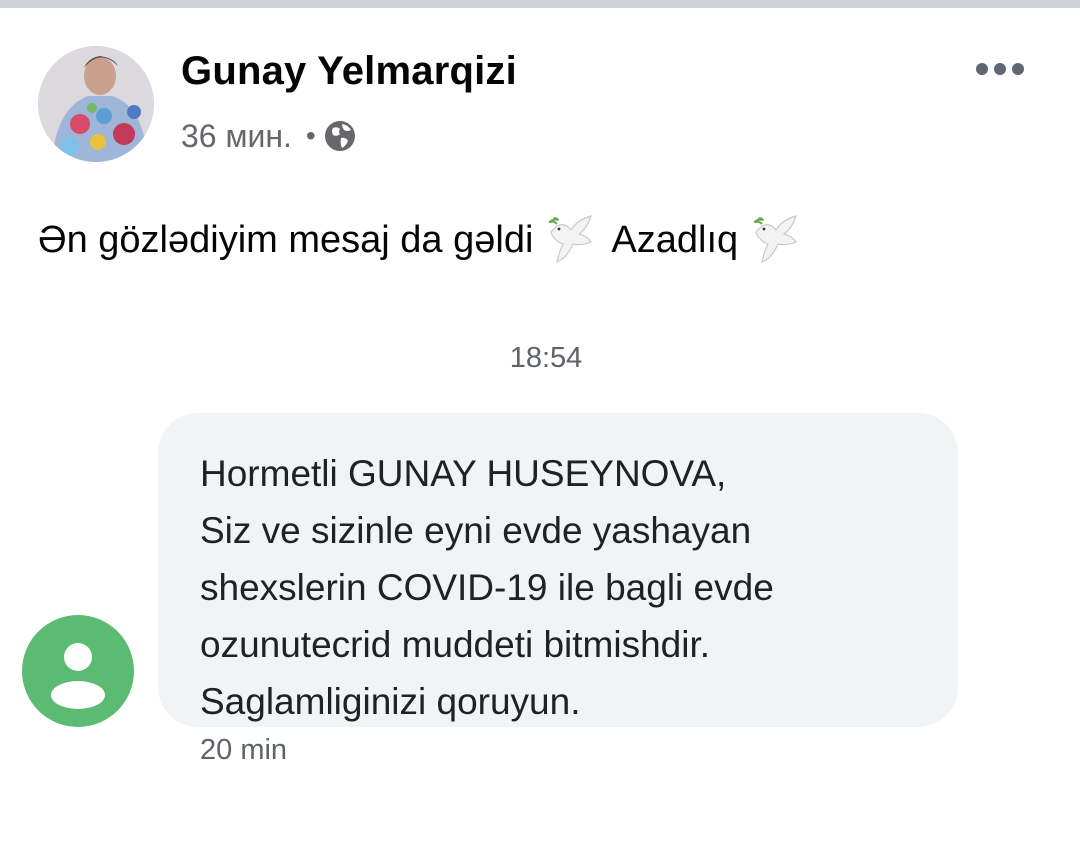 The image size is (1080, 856). What do you see at coordinates (349, 71) in the screenshot?
I see `author-name: Gunay Yelmarqizi` at bounding box center [349, 71].